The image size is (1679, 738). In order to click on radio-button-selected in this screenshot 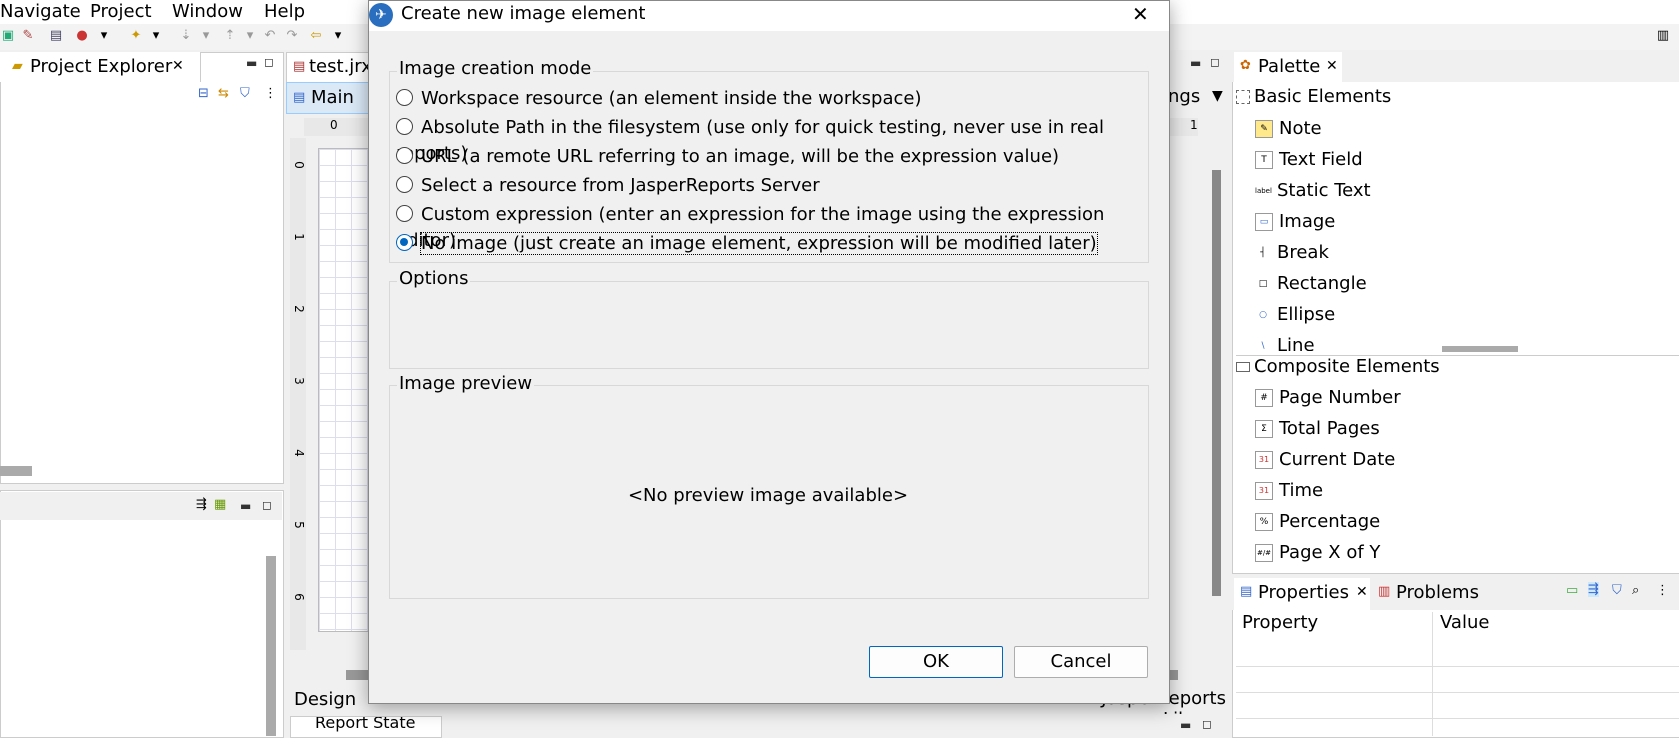, I will do `click(404, 242)`.